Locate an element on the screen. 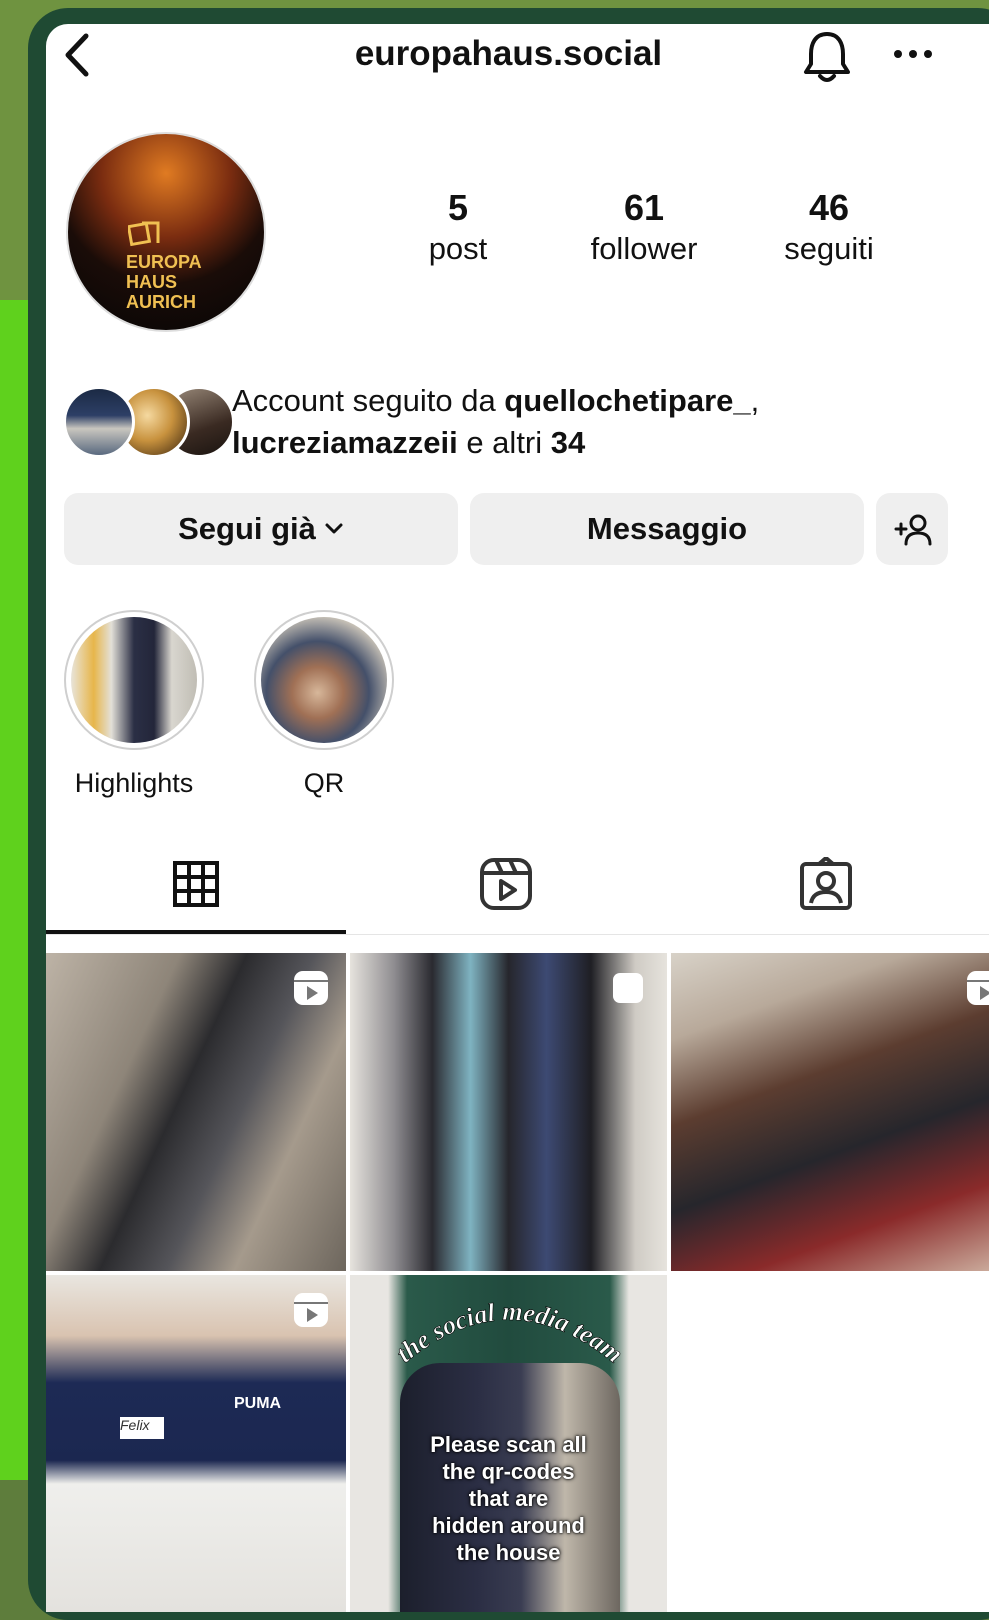  tab-tagged is located at coordinates (826, 884).